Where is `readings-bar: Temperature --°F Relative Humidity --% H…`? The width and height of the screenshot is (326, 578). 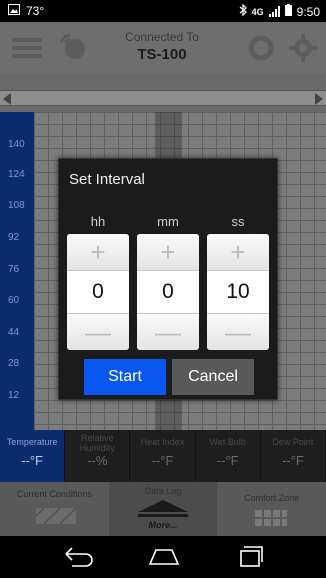
readings-bar: Temperature --°F Relative Humidity --% H… is located at coordinates (163, 456).